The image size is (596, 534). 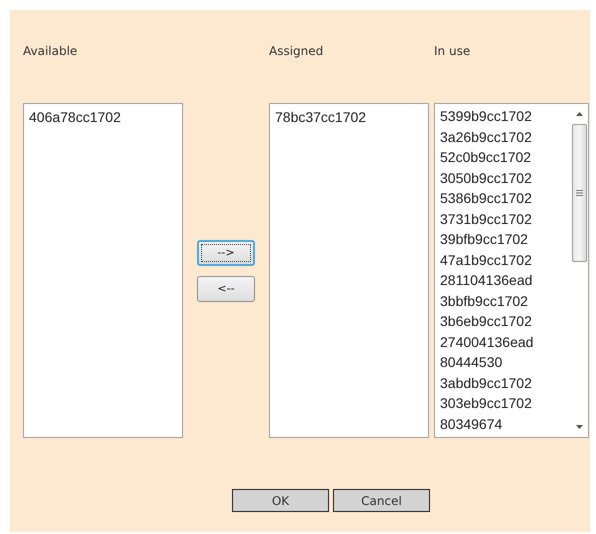 I want to click on ok-button: OK, so click(x=280, y=500).